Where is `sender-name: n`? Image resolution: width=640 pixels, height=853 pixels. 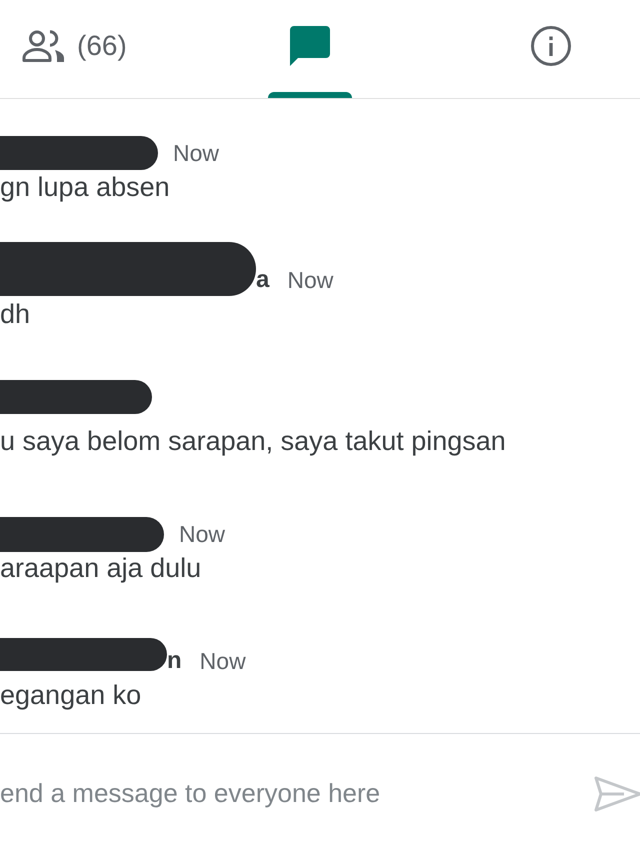
sender-name: n is located at coordinates (174, 661).